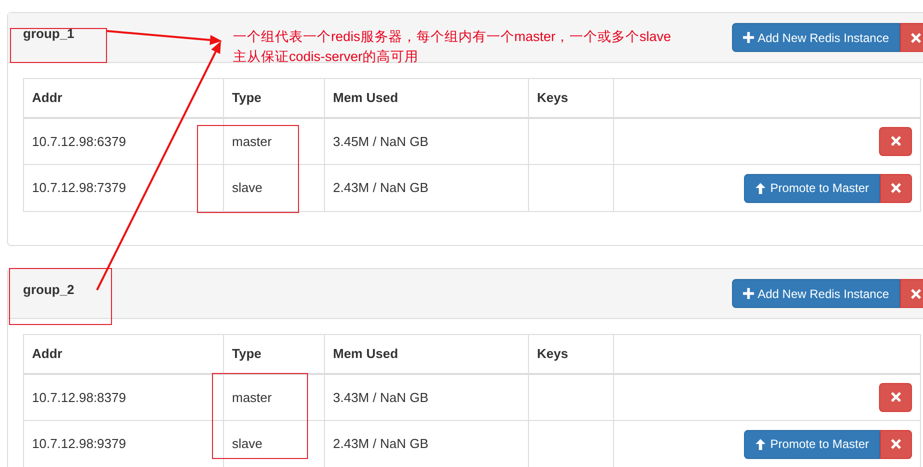 This screenshot has height=467, width=923. Describe the element at coordinates (124, 188) in the screenshot. I see `table-cell: 10.7.12.98:7379` at that location.